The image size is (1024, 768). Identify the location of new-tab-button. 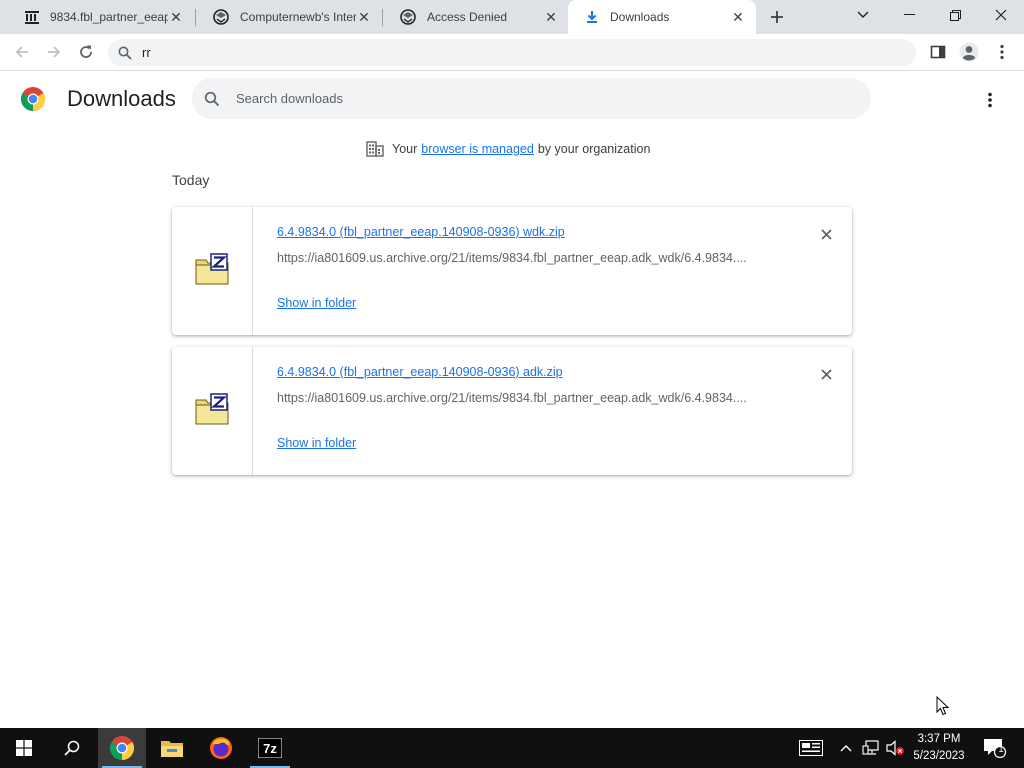
(777, 17).